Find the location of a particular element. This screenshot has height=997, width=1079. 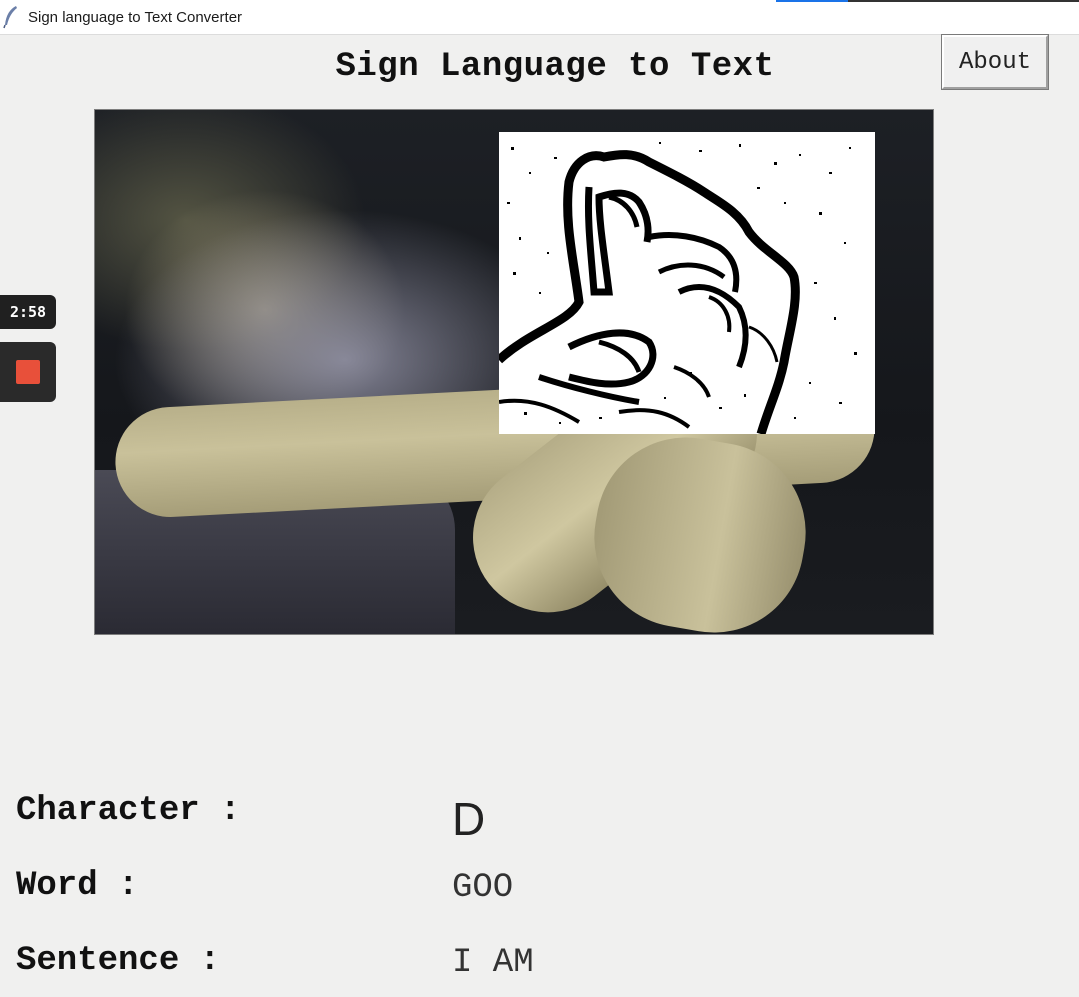

stop-recording-button is located at coordinates (28, 372).